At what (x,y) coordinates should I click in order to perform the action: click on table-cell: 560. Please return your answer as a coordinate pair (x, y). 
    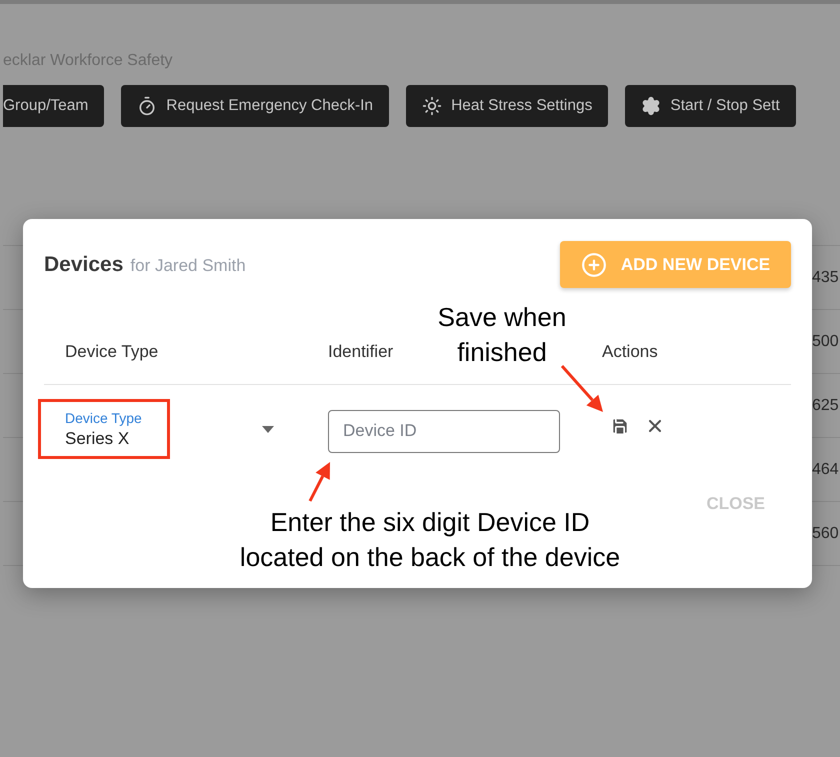
    Looking at the image, I should click on (826, 533).